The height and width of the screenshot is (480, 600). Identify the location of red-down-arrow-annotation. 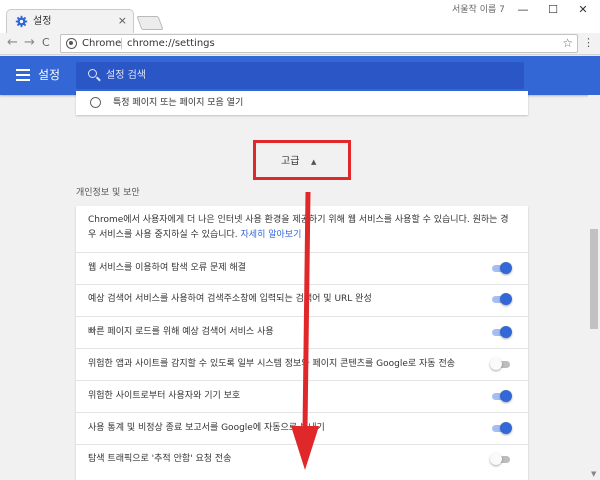
(305, 331).